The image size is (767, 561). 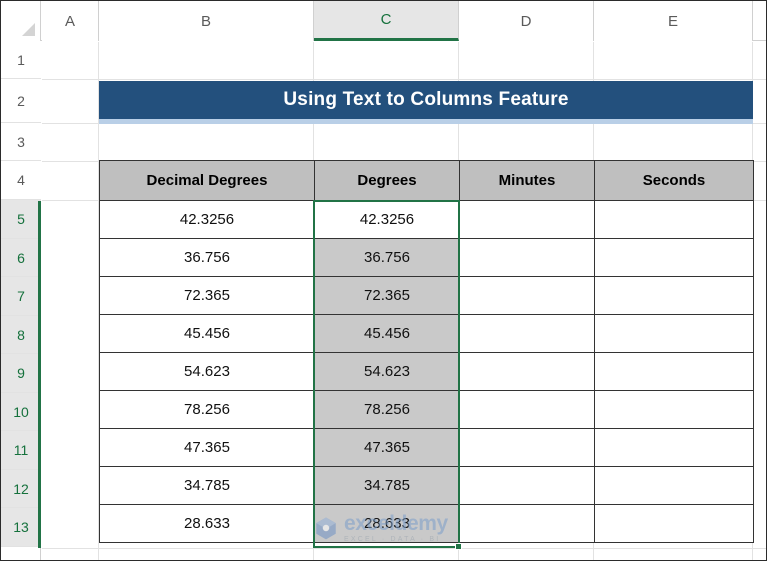 I want to click on table-row: 36.756 36.756, so click(x=426, y=257).